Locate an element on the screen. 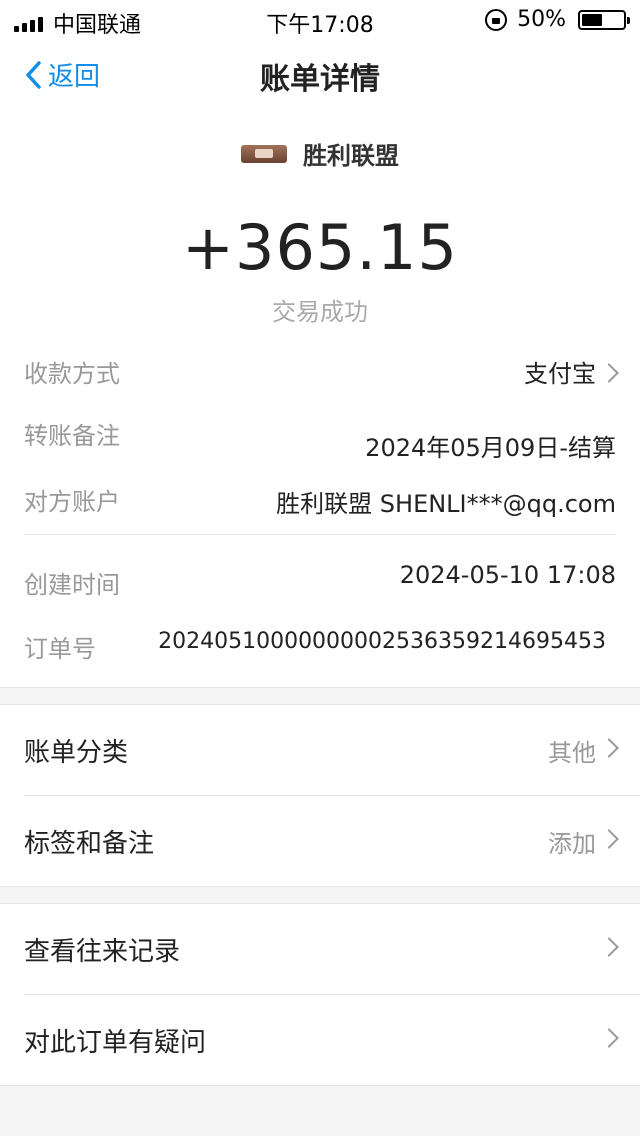  detail-row-payment-method: 收款方式 支付宝 is located at coordinates (321, 372).